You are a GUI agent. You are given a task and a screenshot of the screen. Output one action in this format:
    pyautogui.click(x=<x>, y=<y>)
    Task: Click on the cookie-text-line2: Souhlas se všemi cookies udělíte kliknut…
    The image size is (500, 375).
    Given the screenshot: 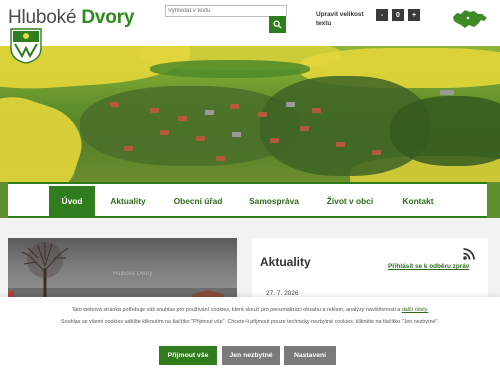 What is the action you would take?
    pyautogui.click(x=250, y=322)
    